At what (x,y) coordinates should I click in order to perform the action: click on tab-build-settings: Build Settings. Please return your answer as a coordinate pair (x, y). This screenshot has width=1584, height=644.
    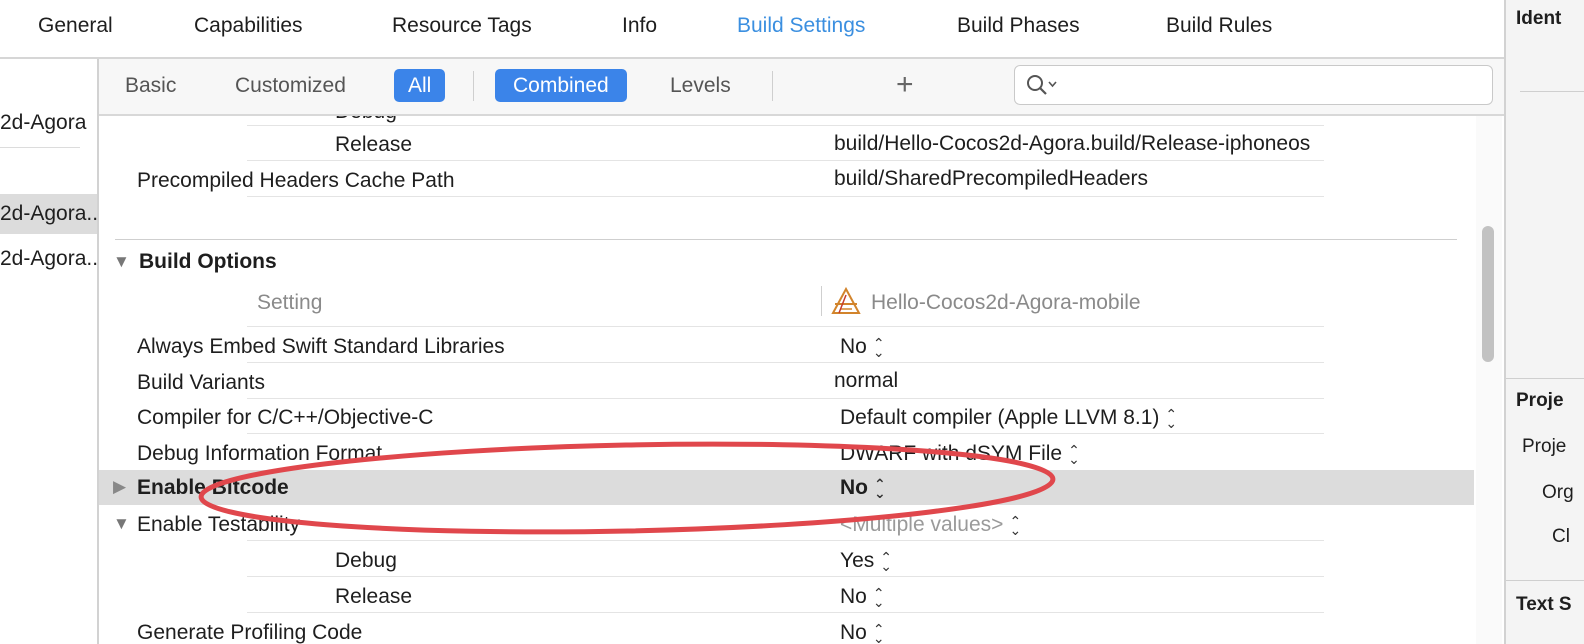
    Looking at the image, I should click on (801, 26).